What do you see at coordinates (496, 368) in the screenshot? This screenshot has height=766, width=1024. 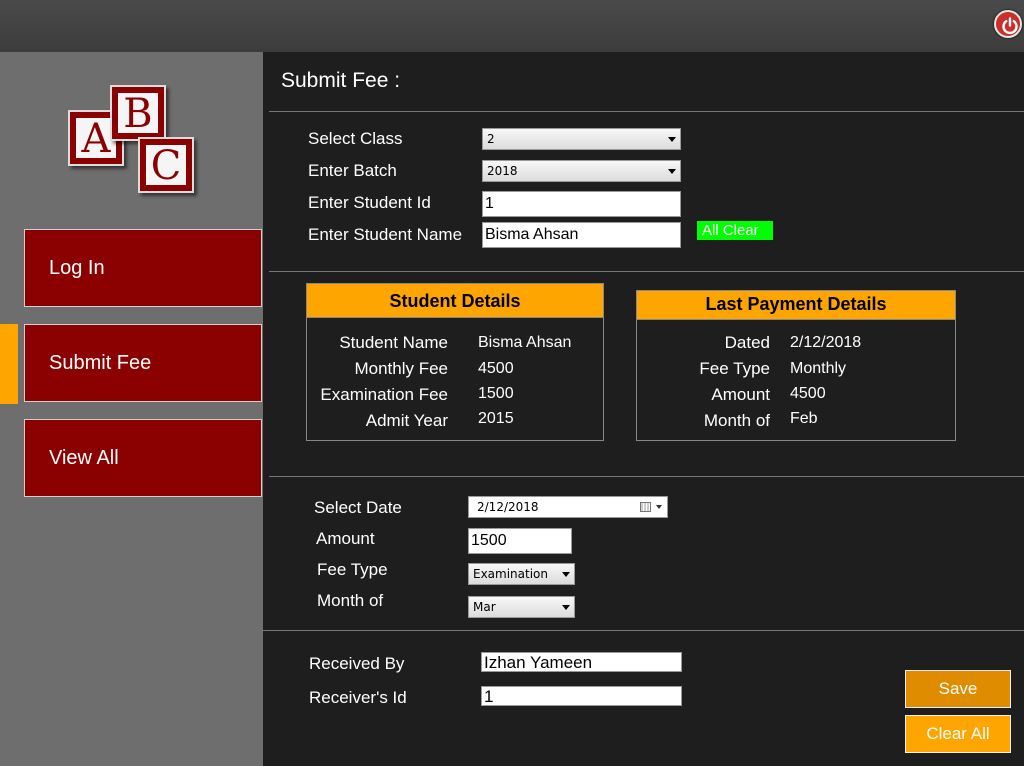 I see `detail-value: 4500` at bounding box center [496, 368].